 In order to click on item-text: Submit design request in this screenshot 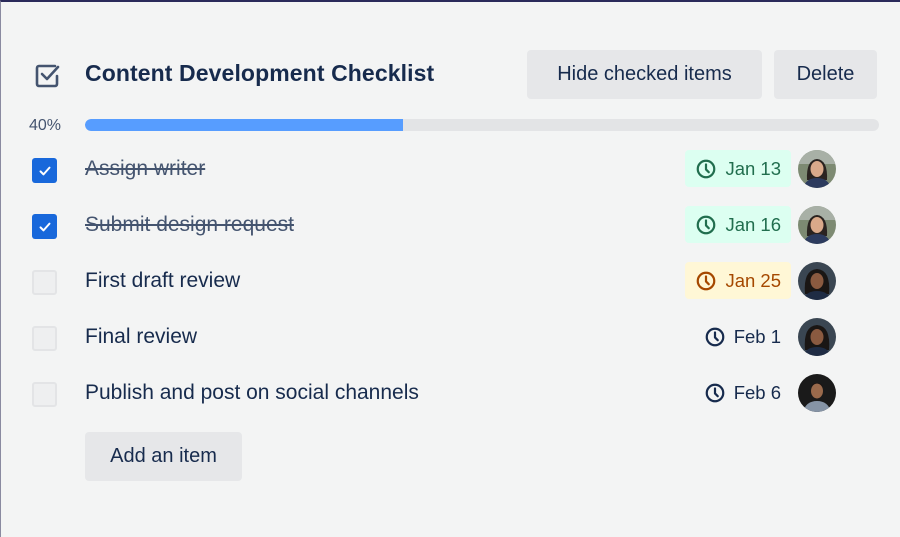, I will do `click(189, 225)`.